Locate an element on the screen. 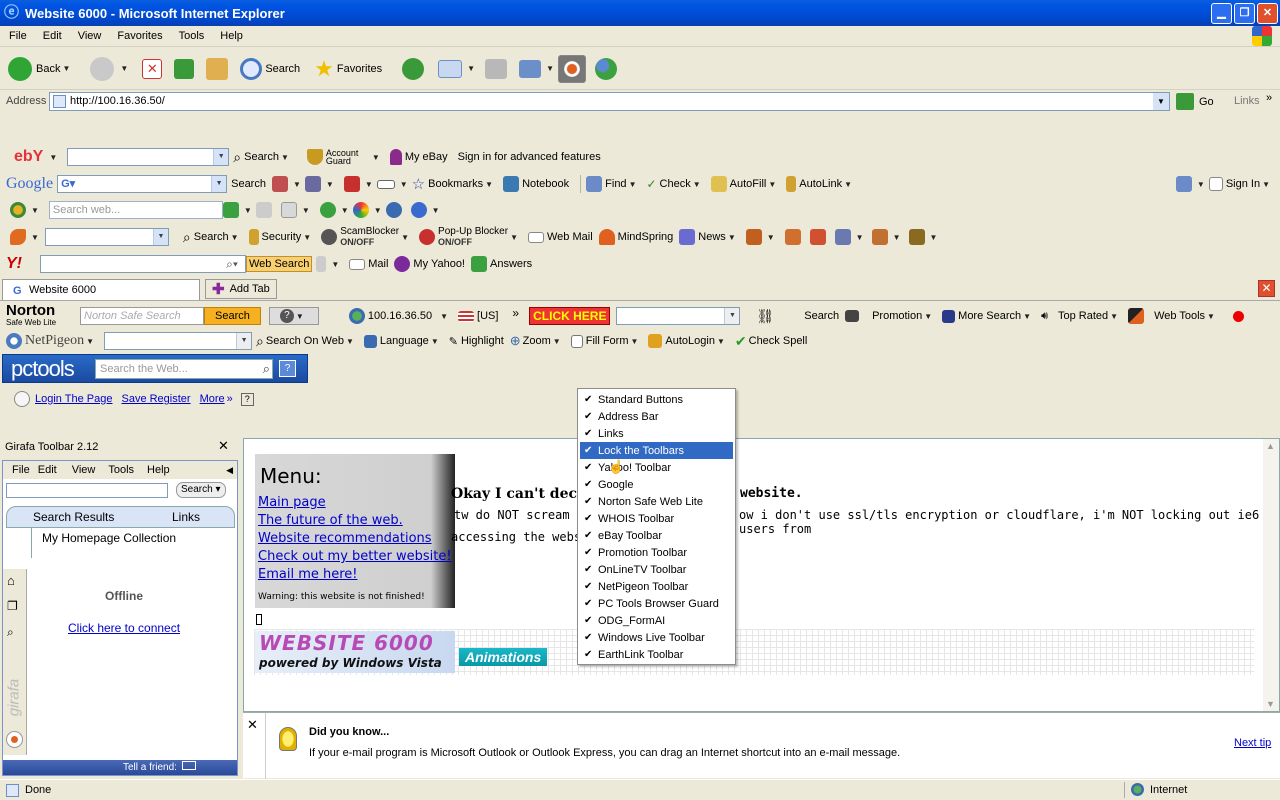 This screenshot has height=800, width=1280. tip-close-icon: ✕ is located at coordinates (252, 725).